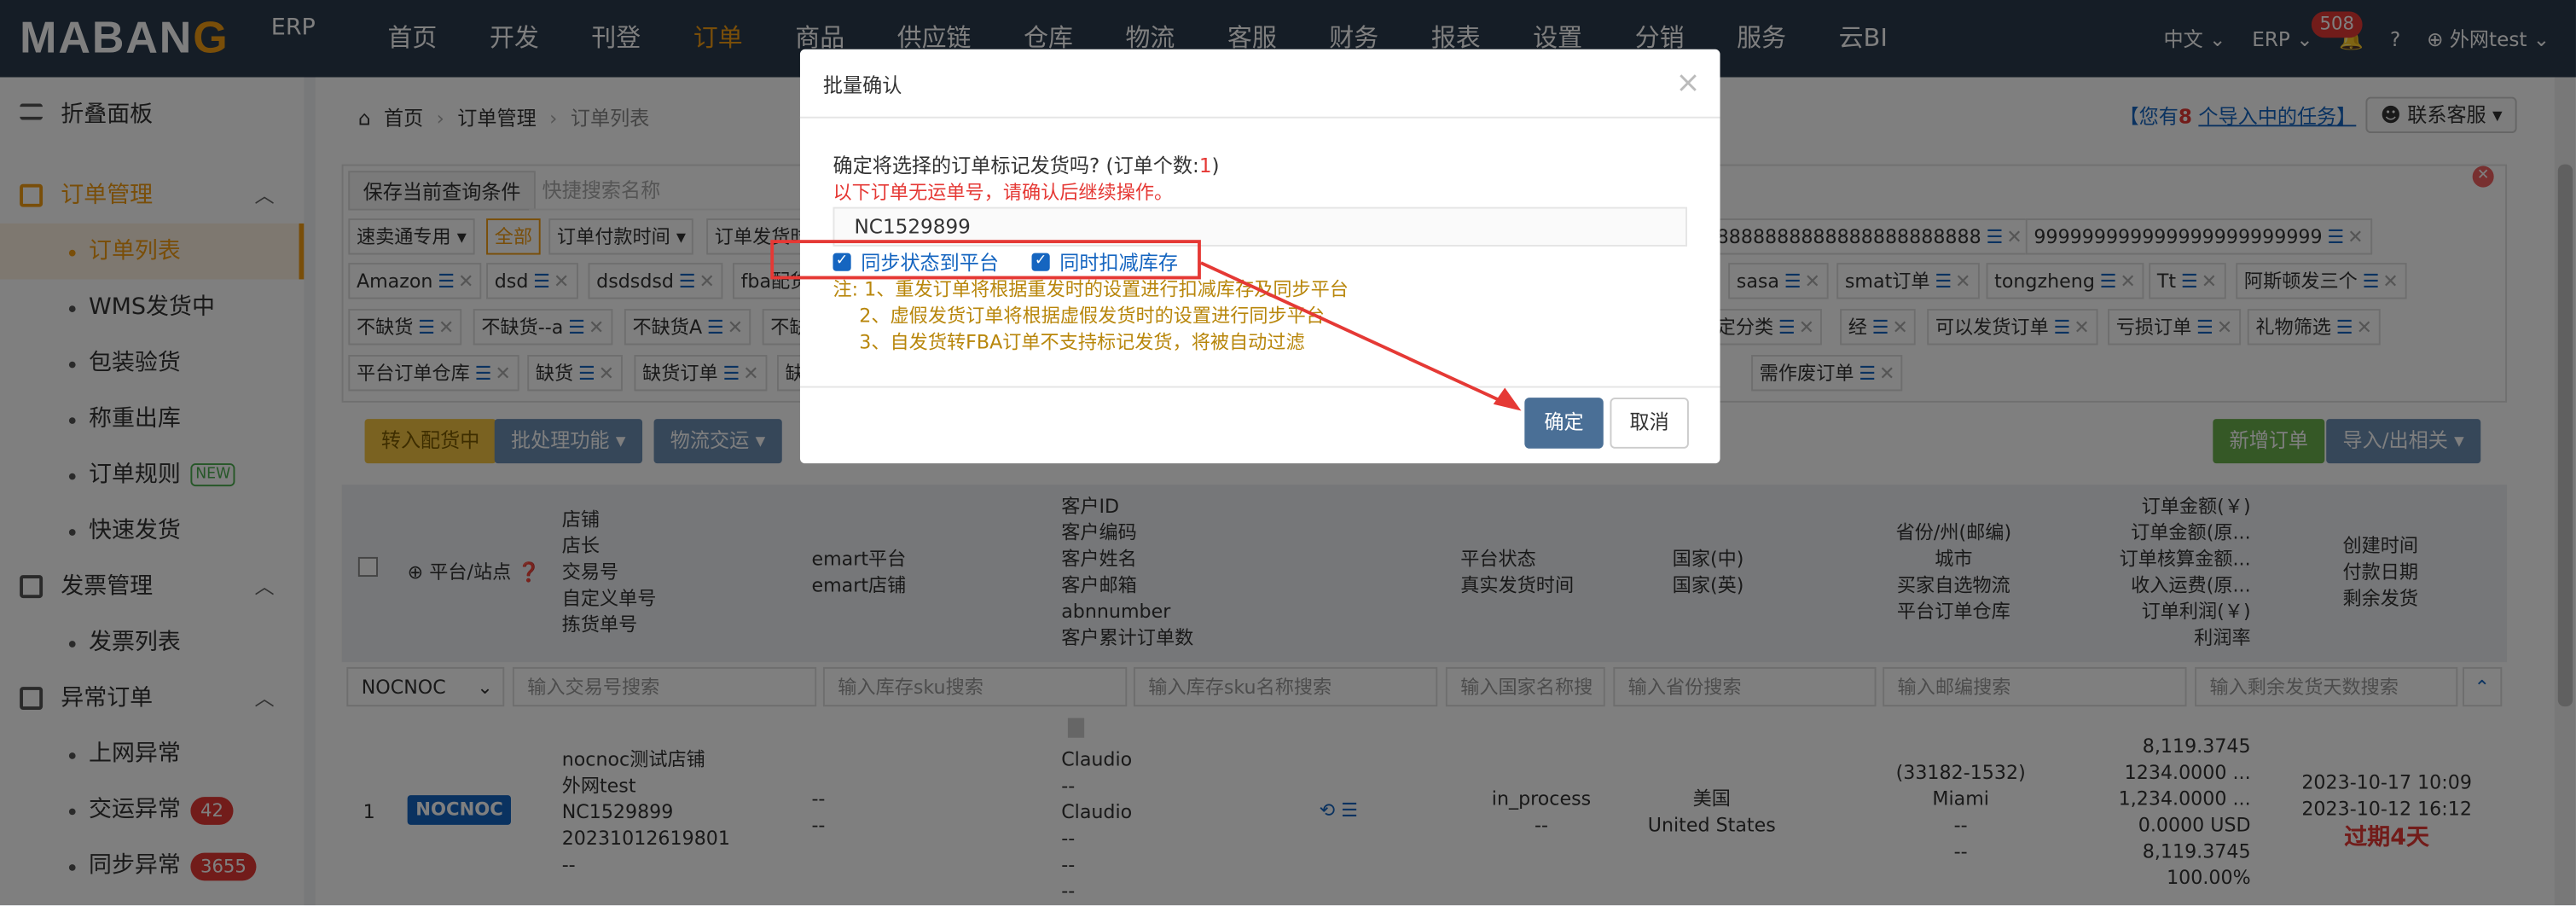 This screenshot has height=906, width=2576. I want to click on annotation-arrow, so click(1361, 336).